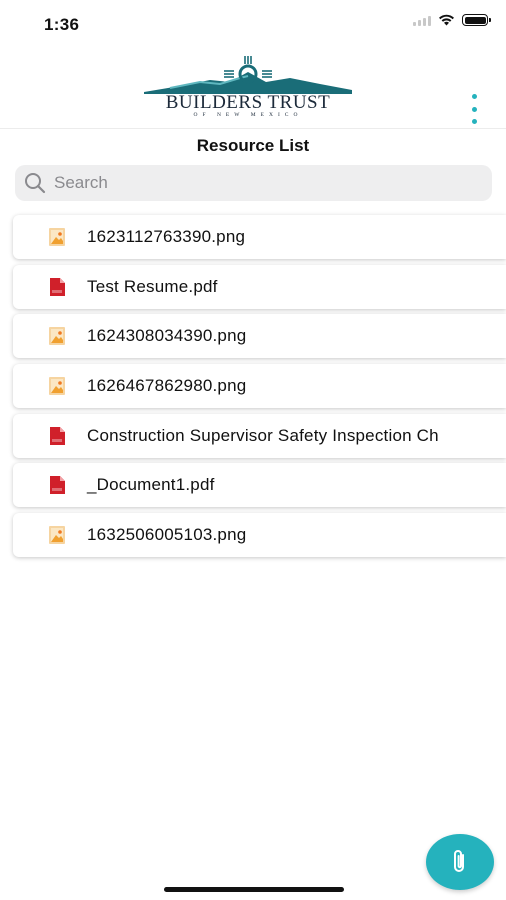 The width and height of the screenshot is (506, 900). I want to click on search-bar, so click(253, 183).